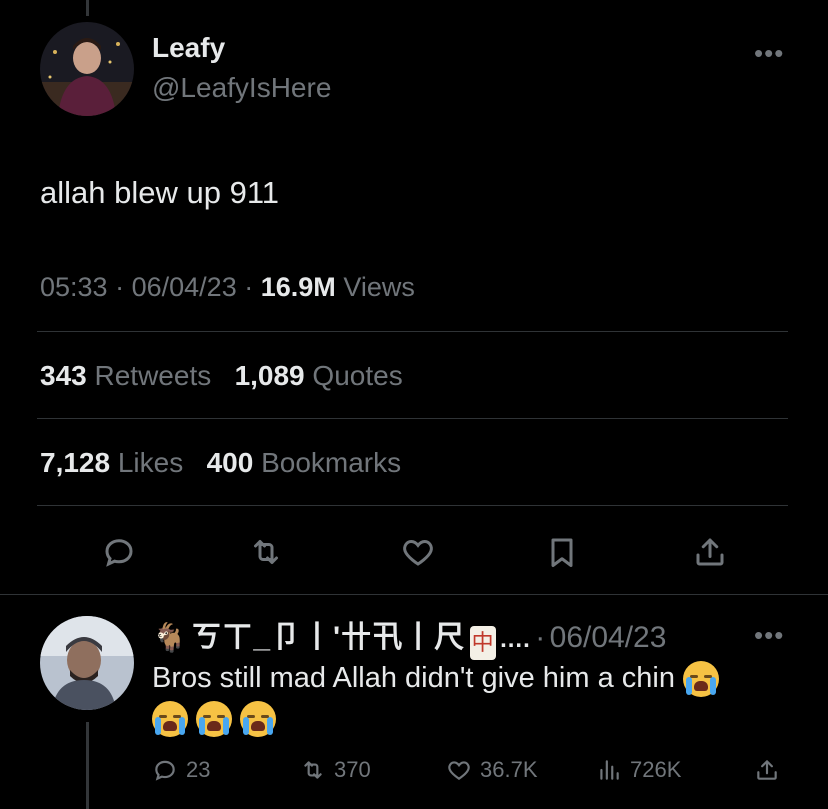 The width and height of the screenshot is (828, 809). I want to click on like-count: 36.7K, so click(509, 769).